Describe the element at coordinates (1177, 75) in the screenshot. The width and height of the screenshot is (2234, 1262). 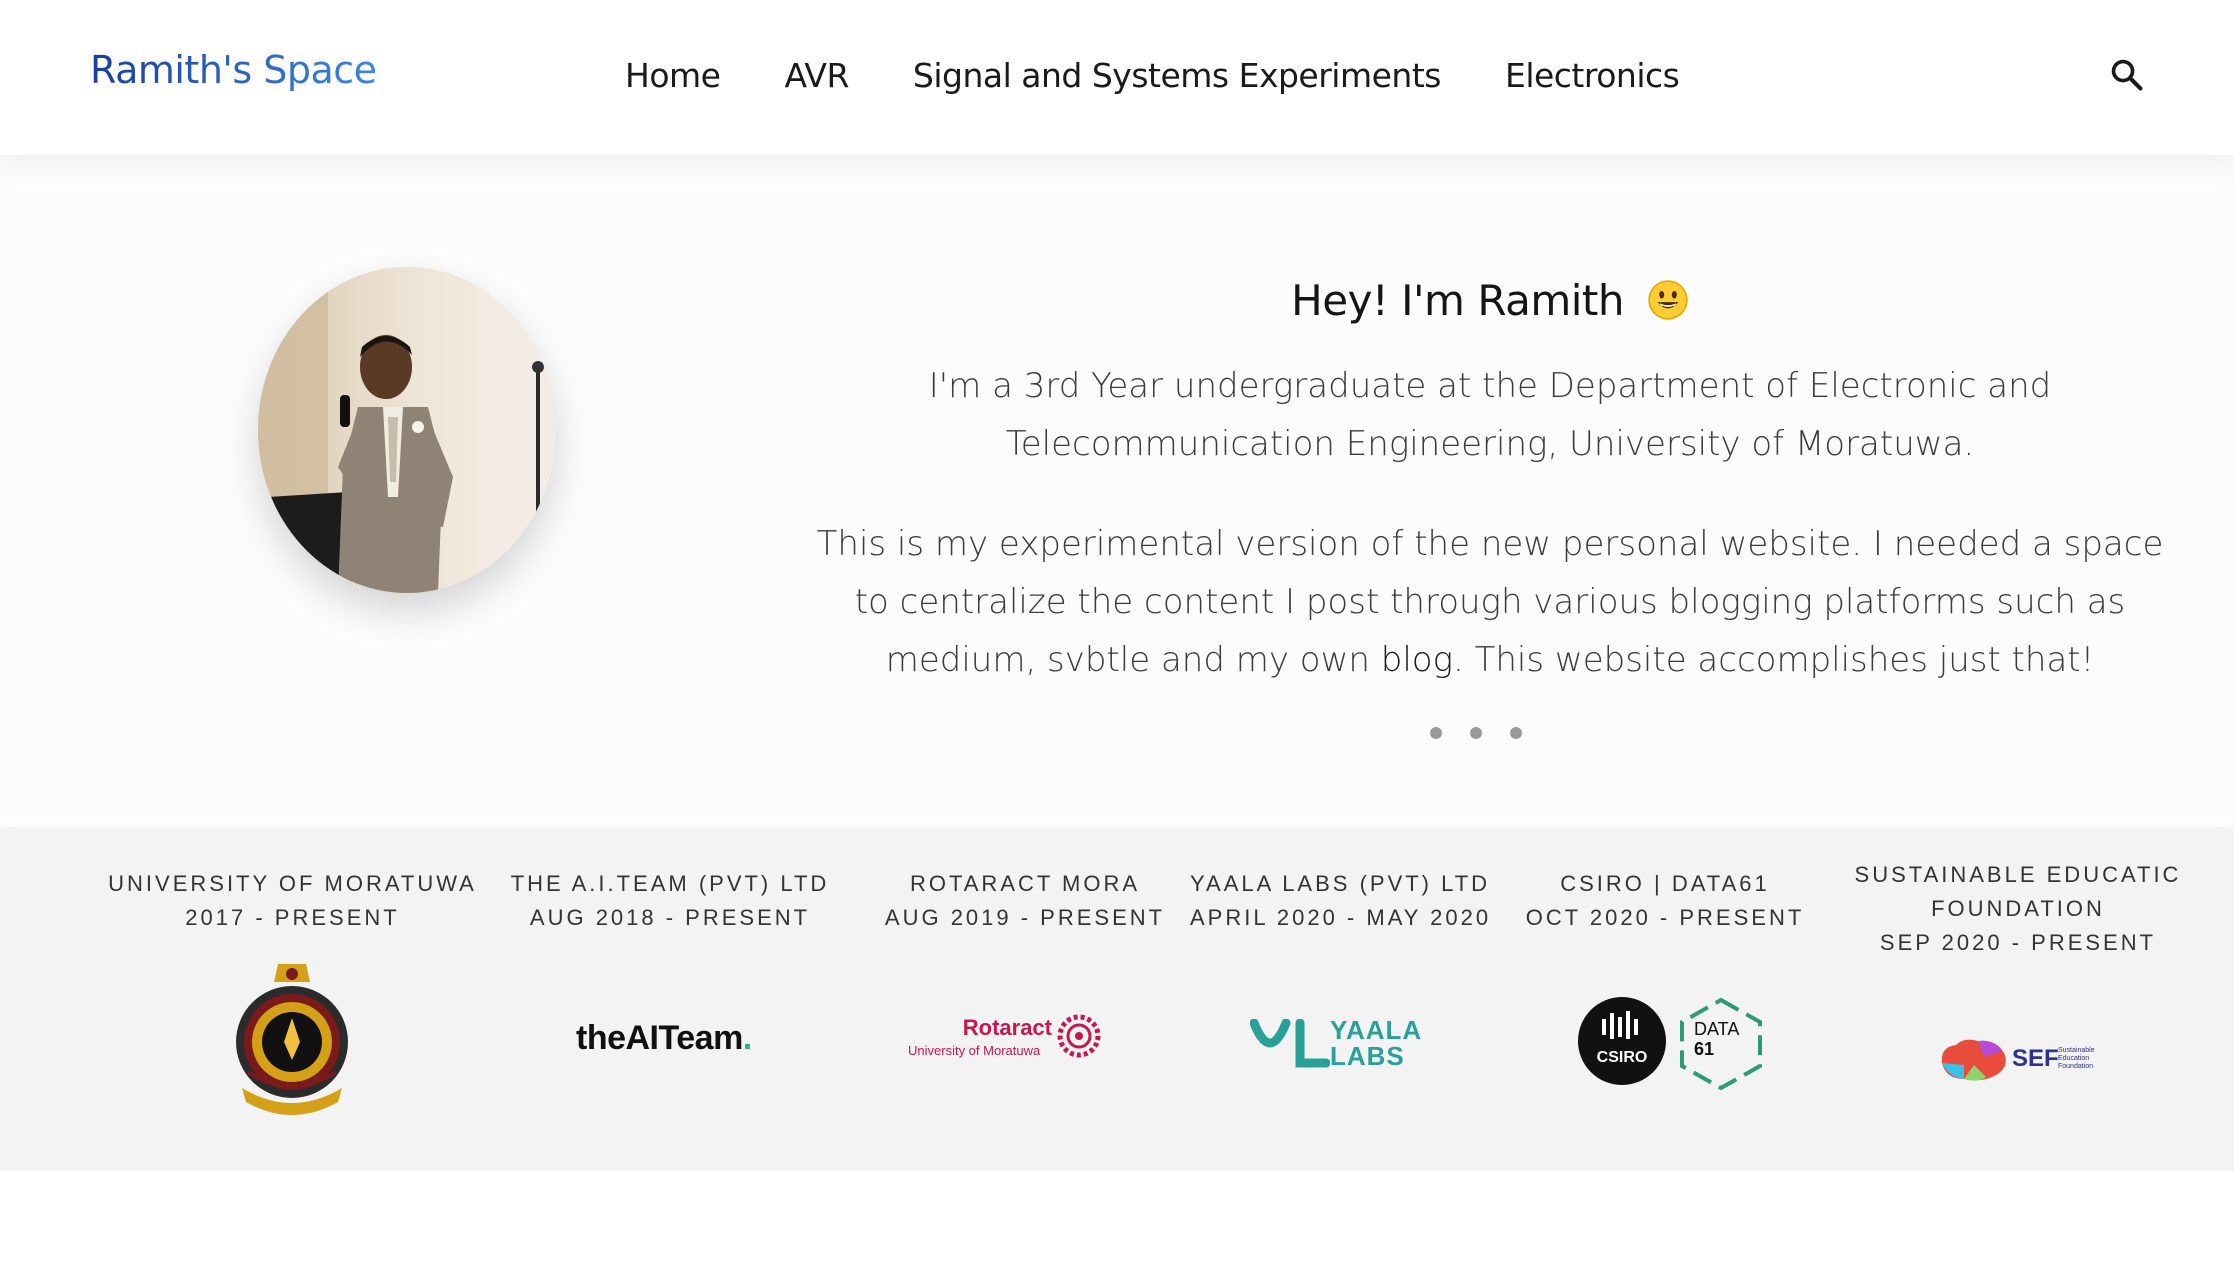
I see `nav-signal-systems: Signal and Systems Experiments` at that location.